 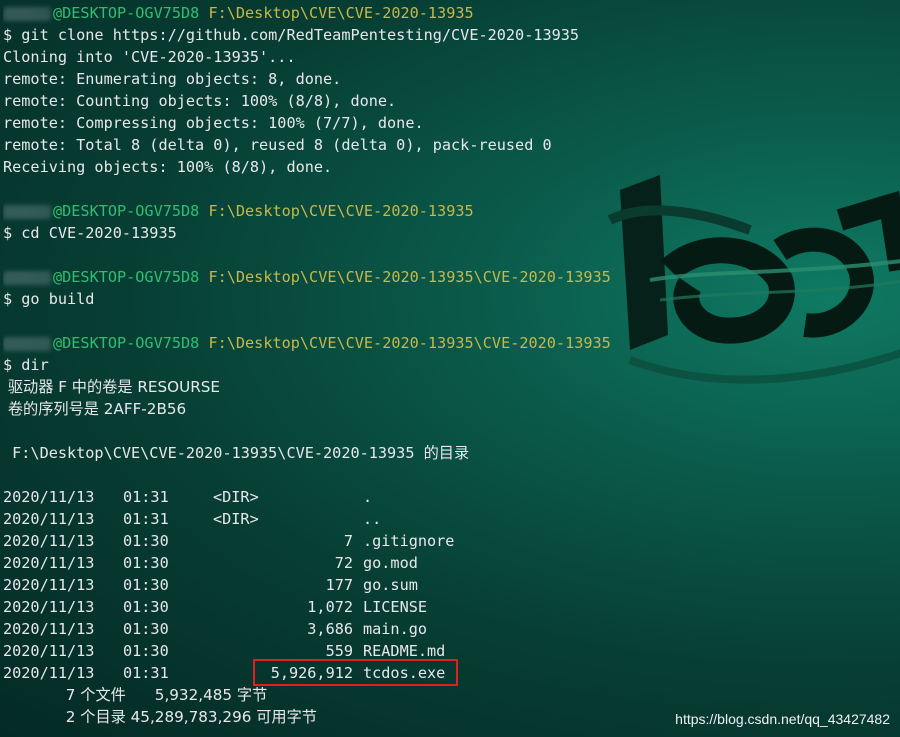 I want to click on output-line: Receiving objects: 100% (8/8), done., so click(x=168, y=167).